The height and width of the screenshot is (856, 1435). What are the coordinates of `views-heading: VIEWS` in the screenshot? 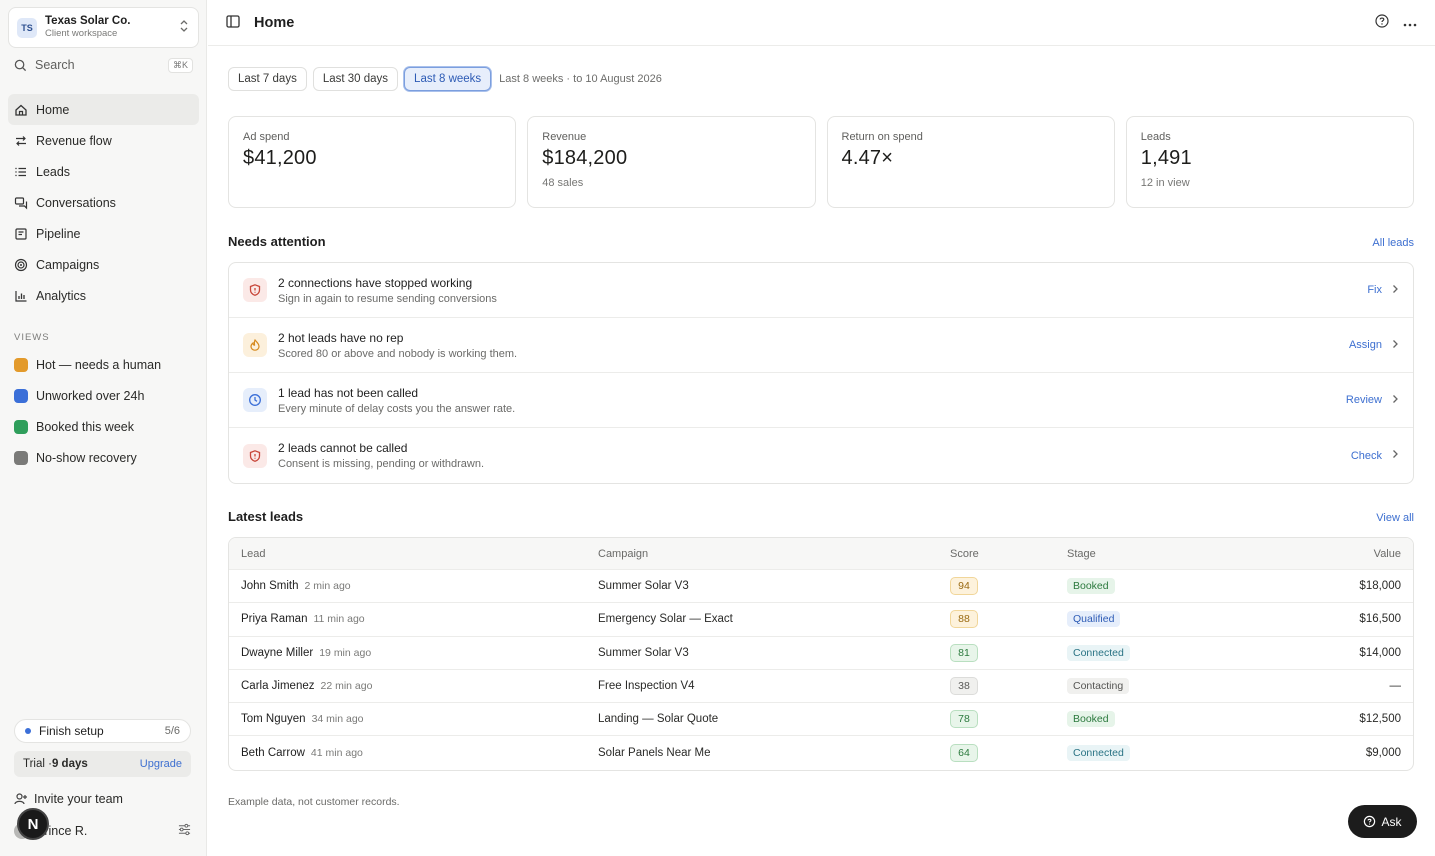 It's located at (32, 337).